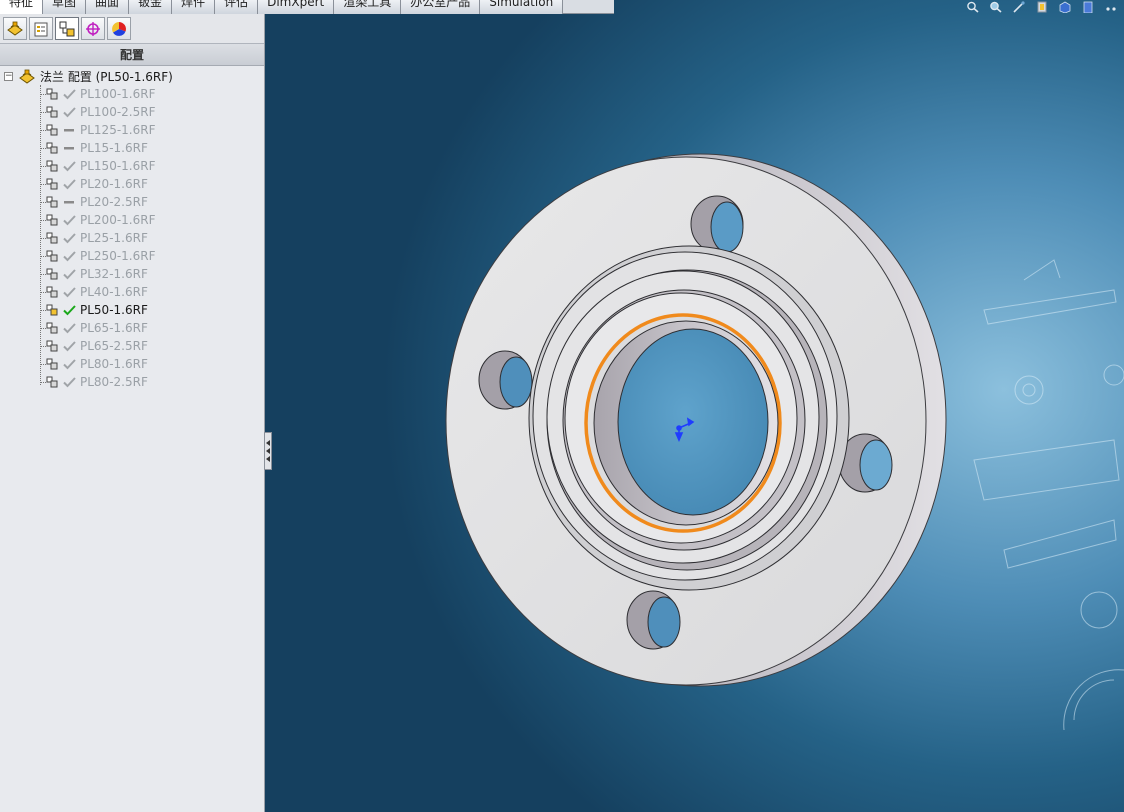  I want to click on tab-evaluate: 评估, so click(237, 7).